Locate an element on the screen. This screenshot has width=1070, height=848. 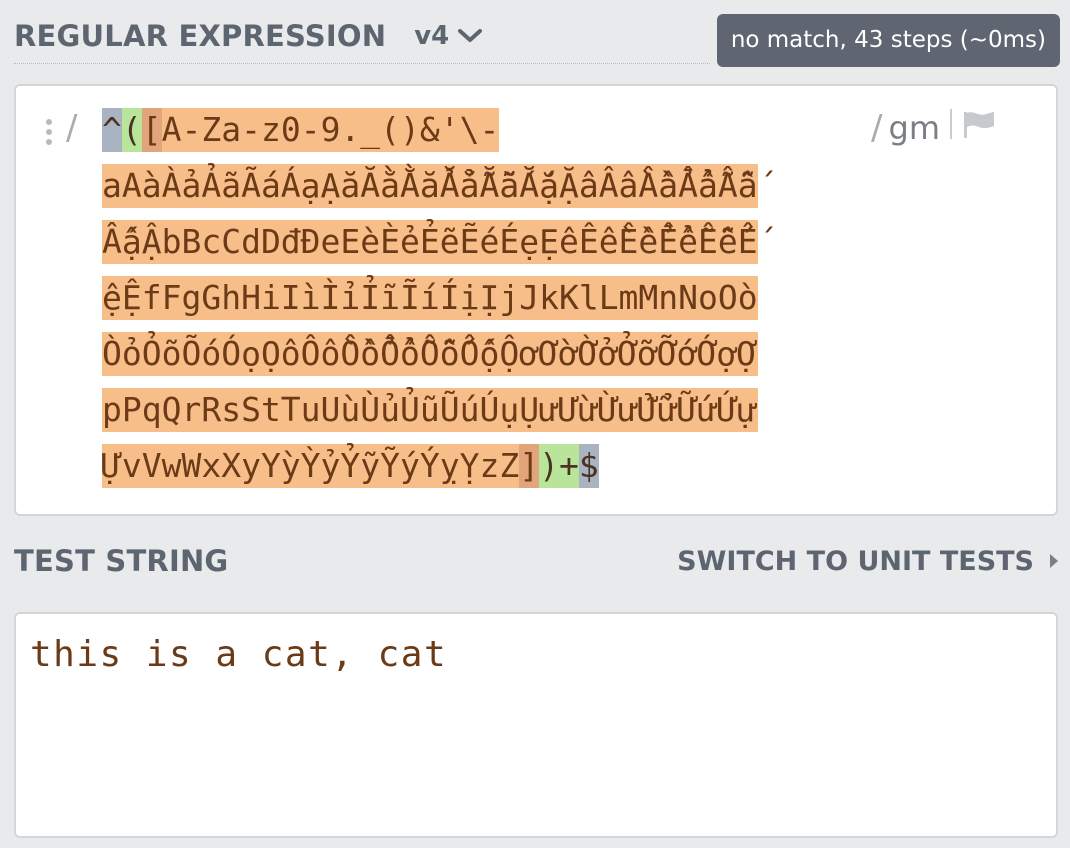
token-set-line-5: ÒỏỎõÕóÓọỌôÔồỒổỔỗỖốỐộỘơƠờỜởỞỡỠớỚợỢ is located at coordinates (430, 354).